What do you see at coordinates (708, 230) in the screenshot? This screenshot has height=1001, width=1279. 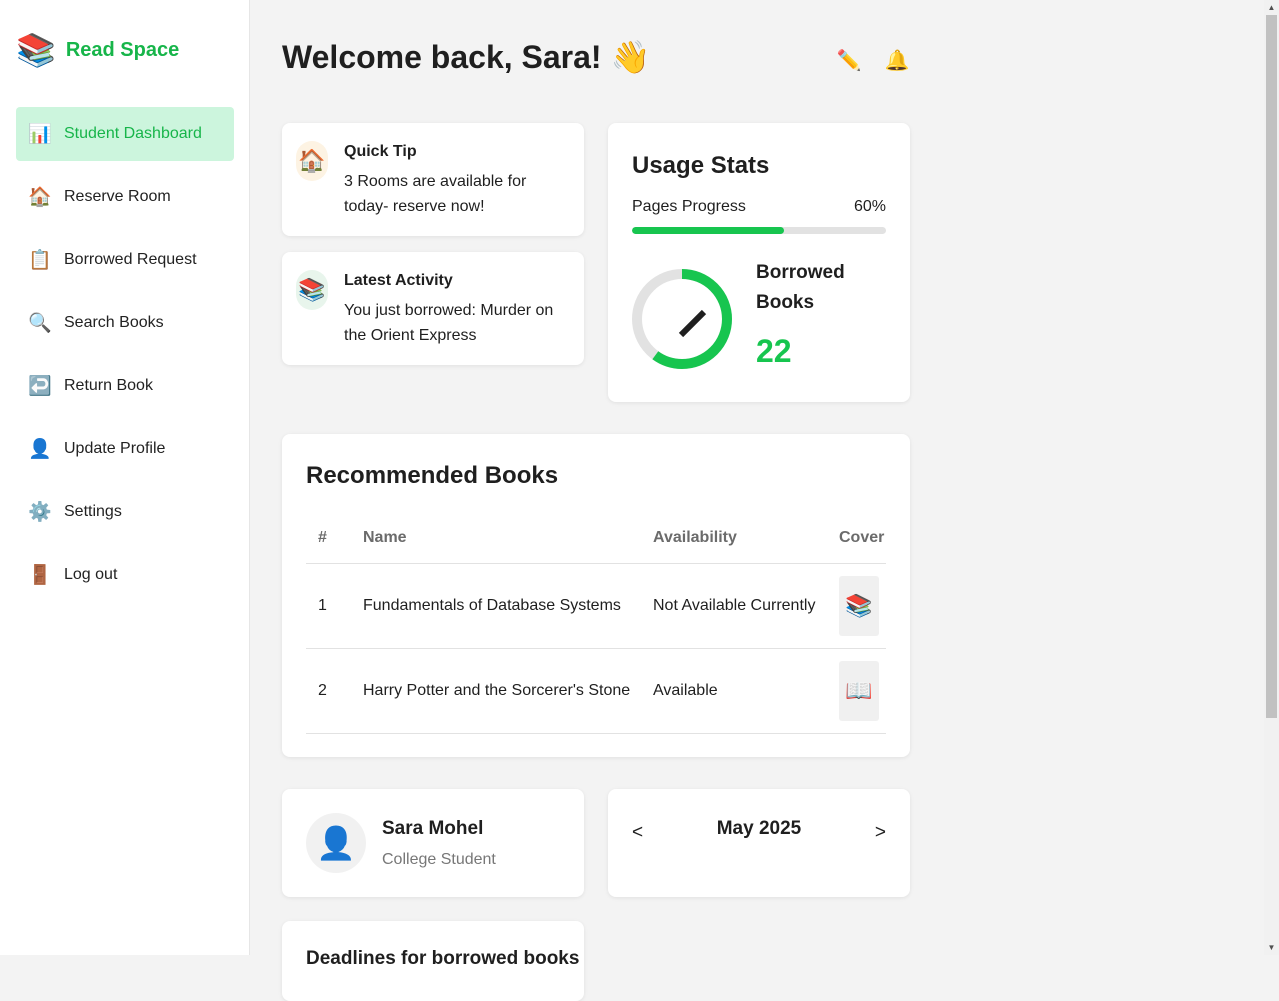 I see `progress-bar-fill` at bounding box center [708, 230].